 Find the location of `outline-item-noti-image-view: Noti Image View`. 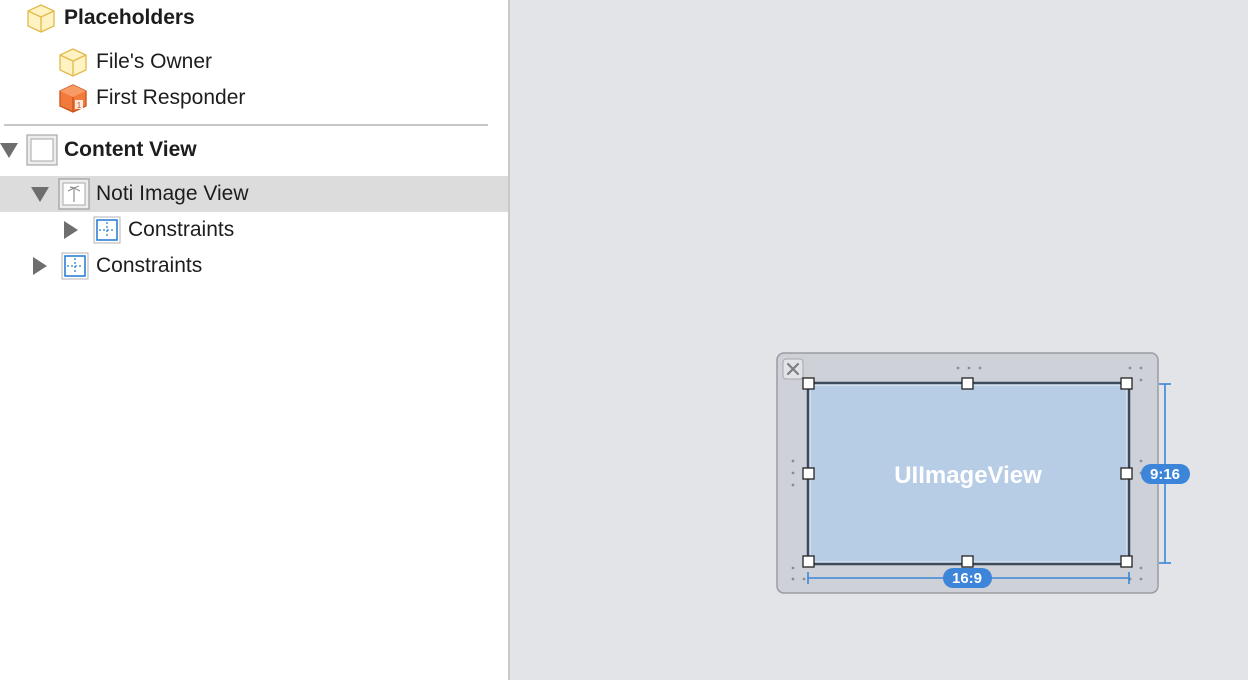

outline-item-noti-image-view: Noti Image View is located at coordinates (140, 194).